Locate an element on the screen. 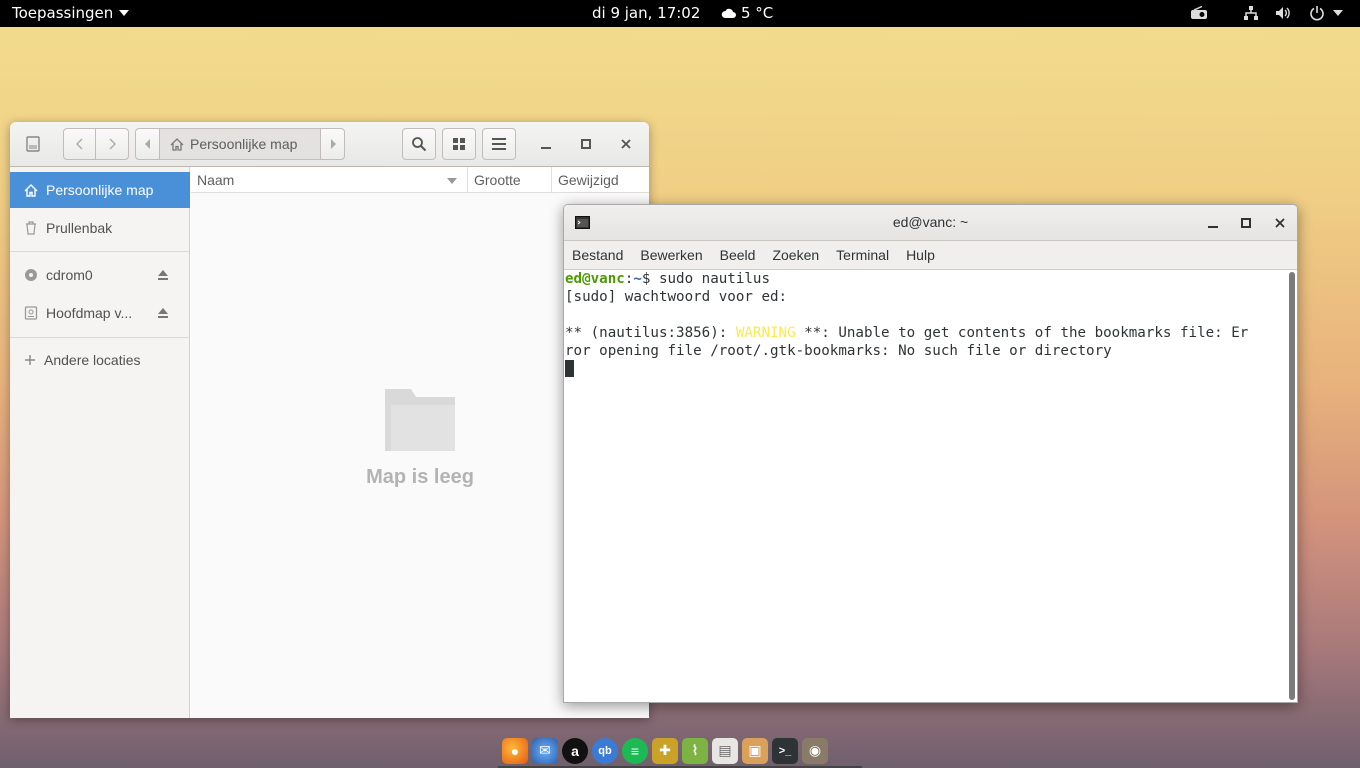 This screenshot has width=1360, height=768. menu-bewerken: Bewerken is located at coordinates (675, 255).